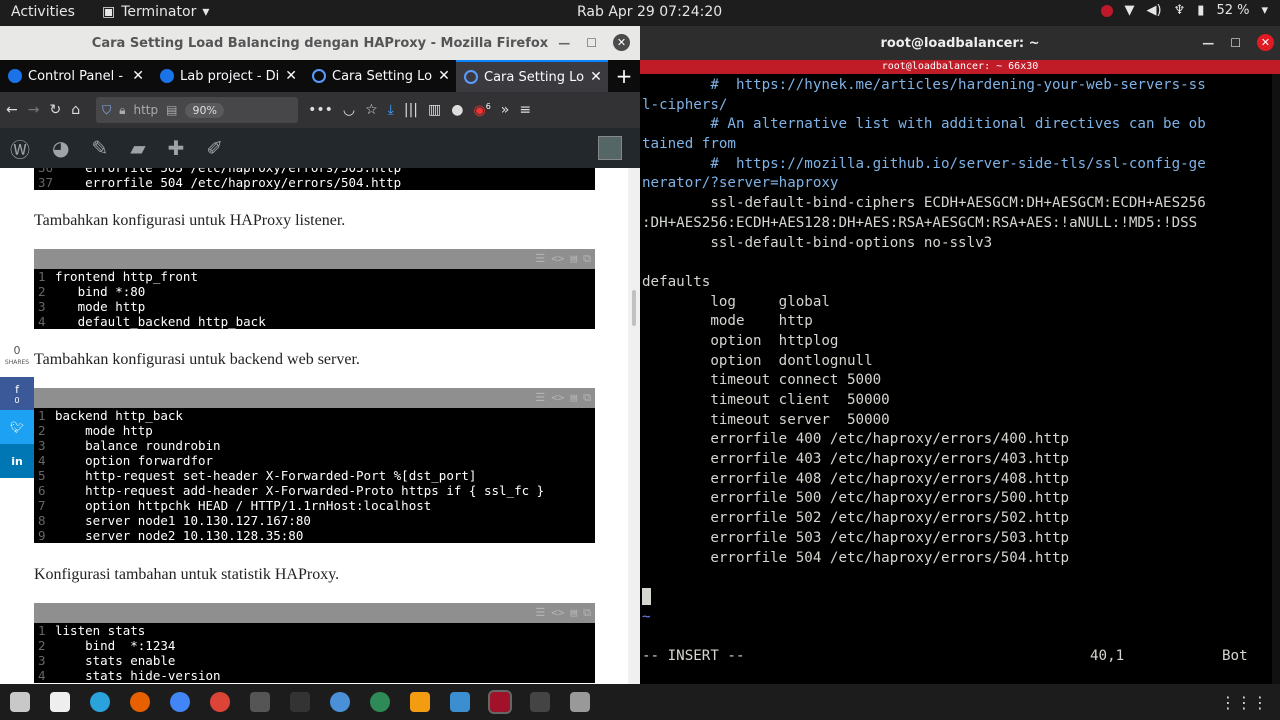 The image size is (1280, 720). I want to click on chromium-icon, so click(180, 702).